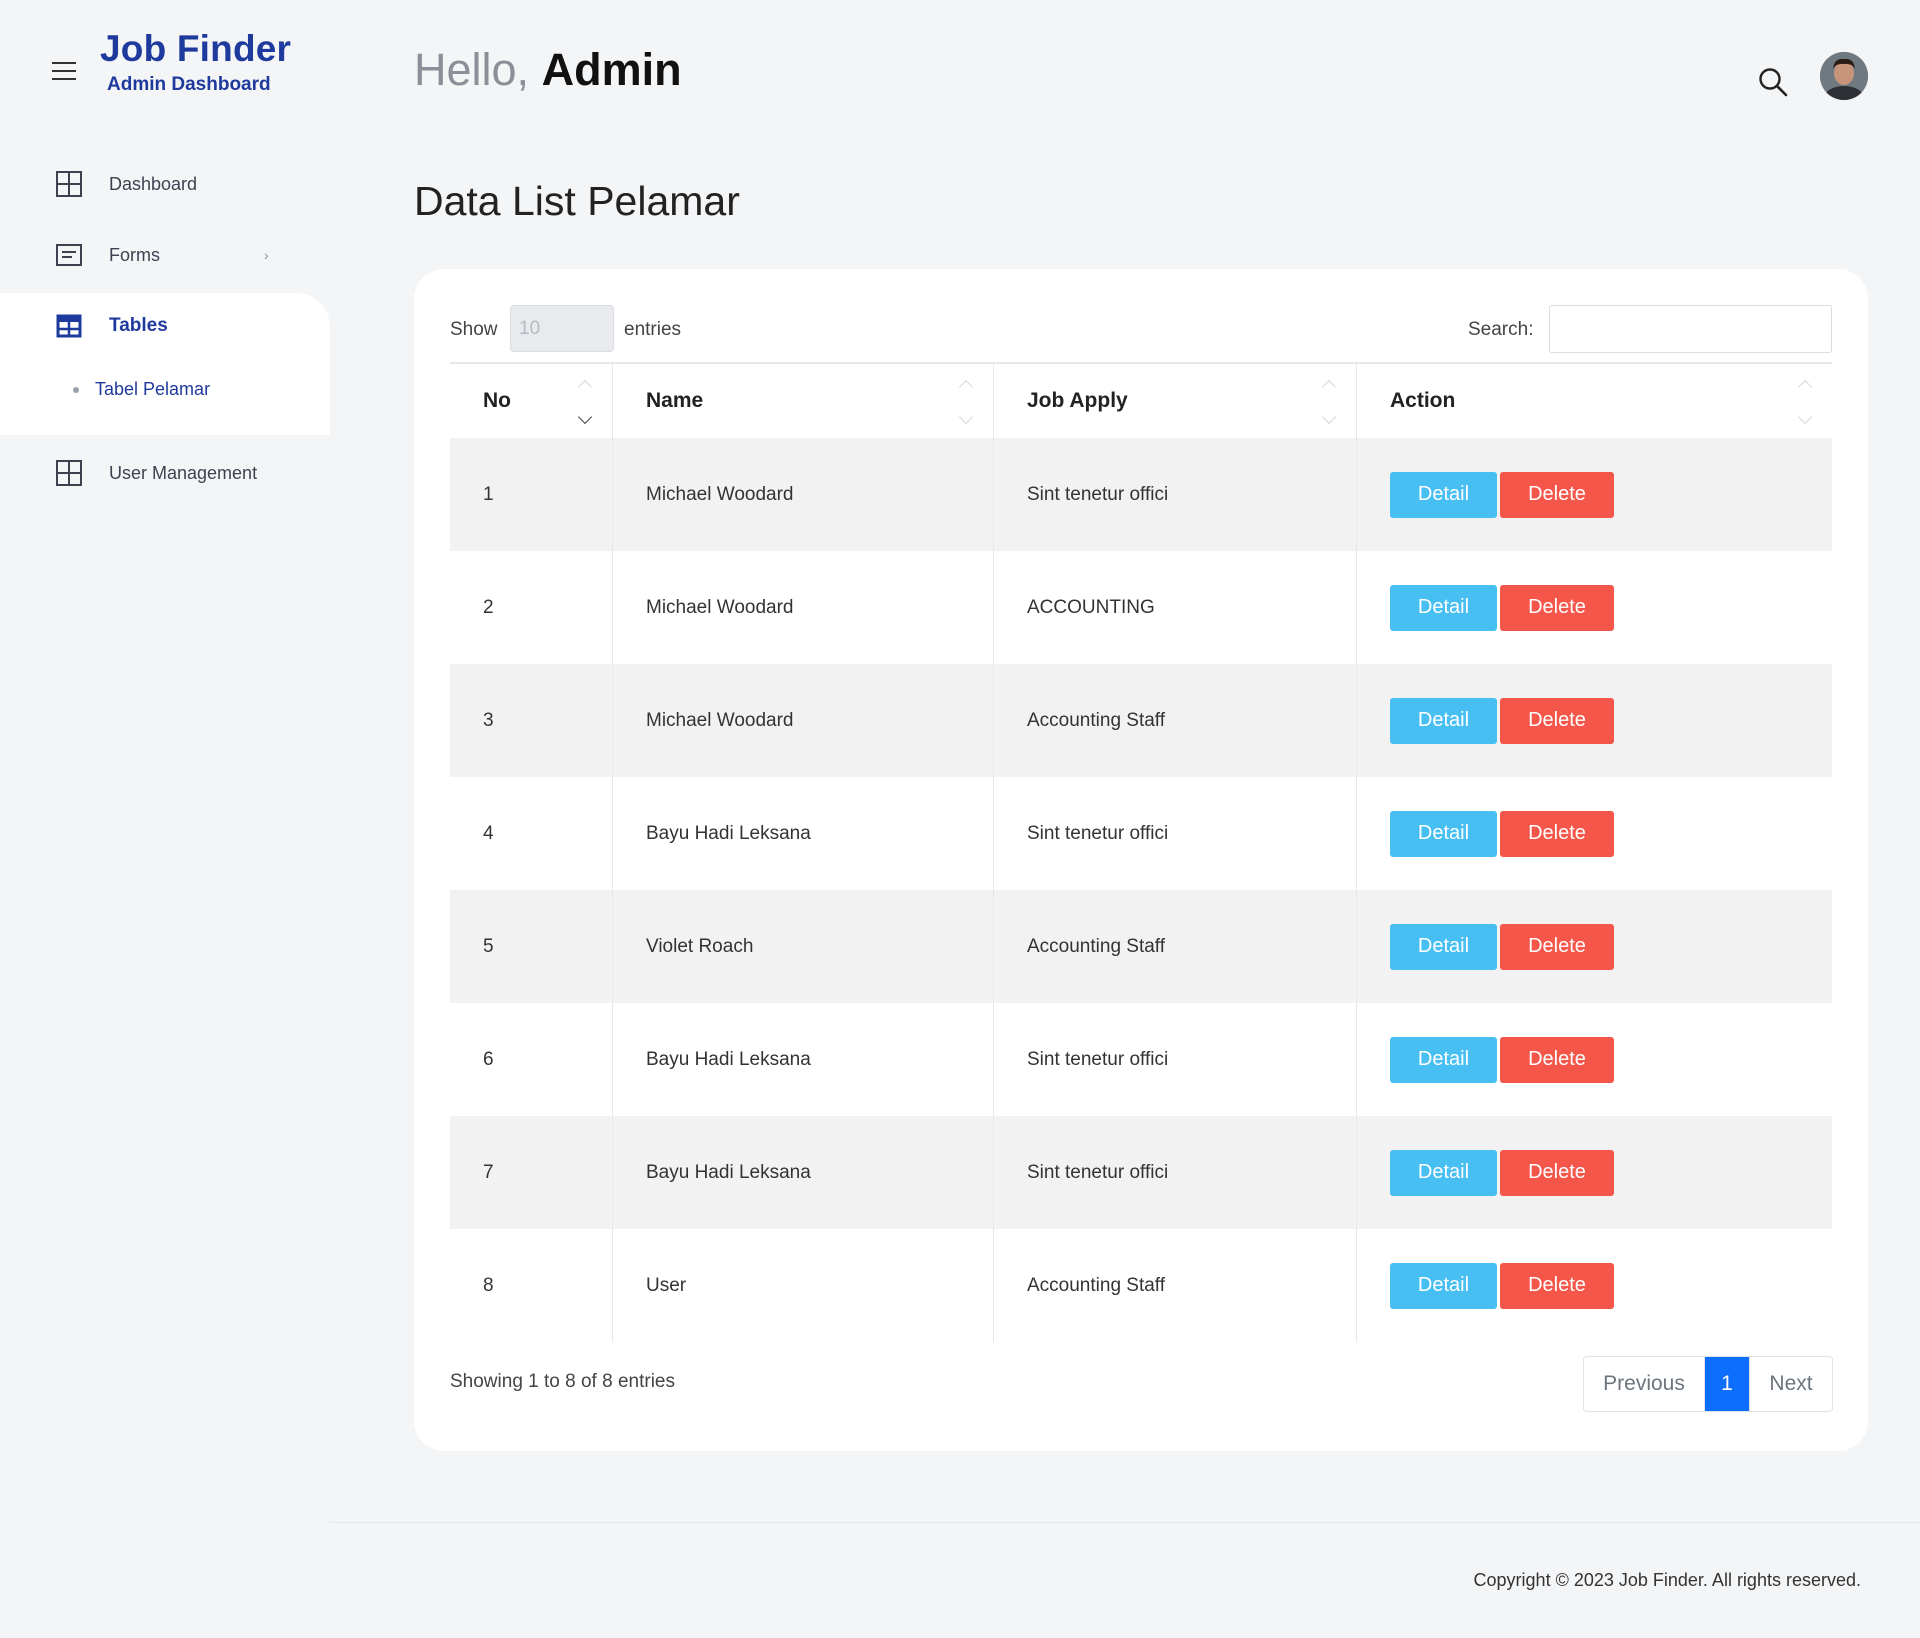 The image size is (1920, 1638). What do you see at coordinates (69, 326) in the screenshot?
I see `table-icon` at bounding box center [69, 326].